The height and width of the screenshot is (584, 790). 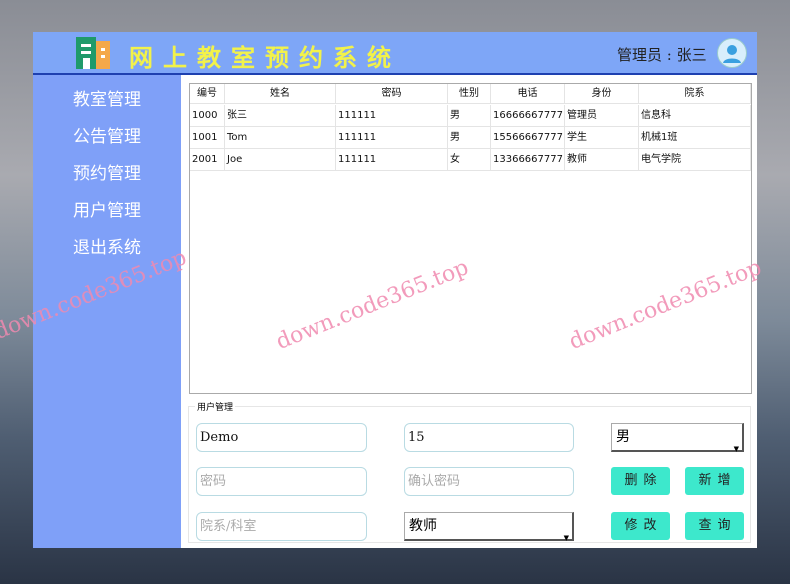 What do you see at coordinates (640, 526) in the screenshot?
I see `edit-button: 修改` at bounding box center [640, 526].